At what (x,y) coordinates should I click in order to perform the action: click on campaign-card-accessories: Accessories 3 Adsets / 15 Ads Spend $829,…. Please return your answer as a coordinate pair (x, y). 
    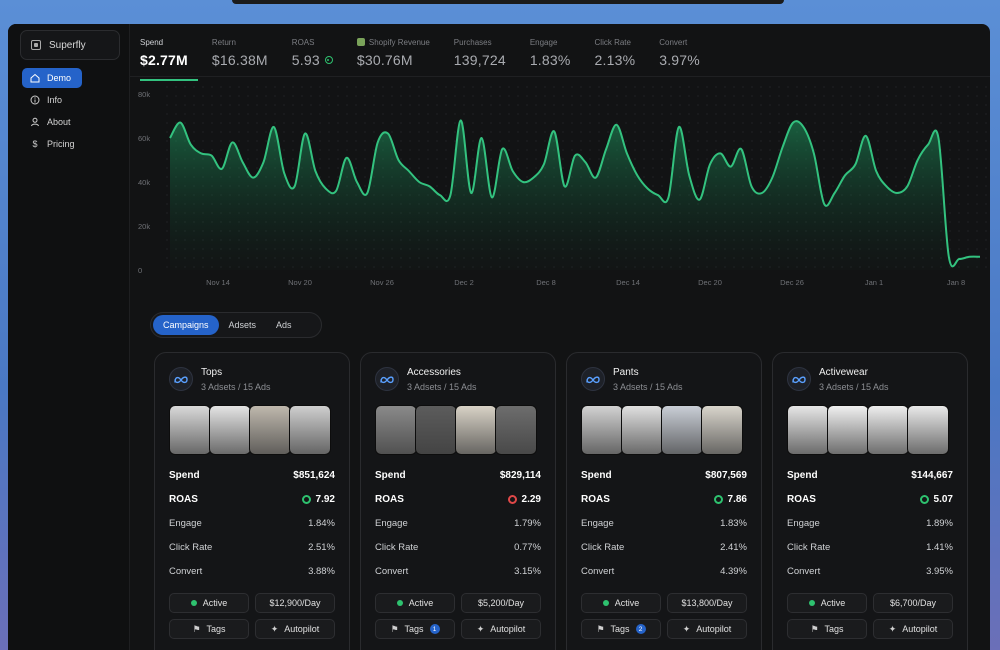
    Looking at the image, I should click on (458, 501).